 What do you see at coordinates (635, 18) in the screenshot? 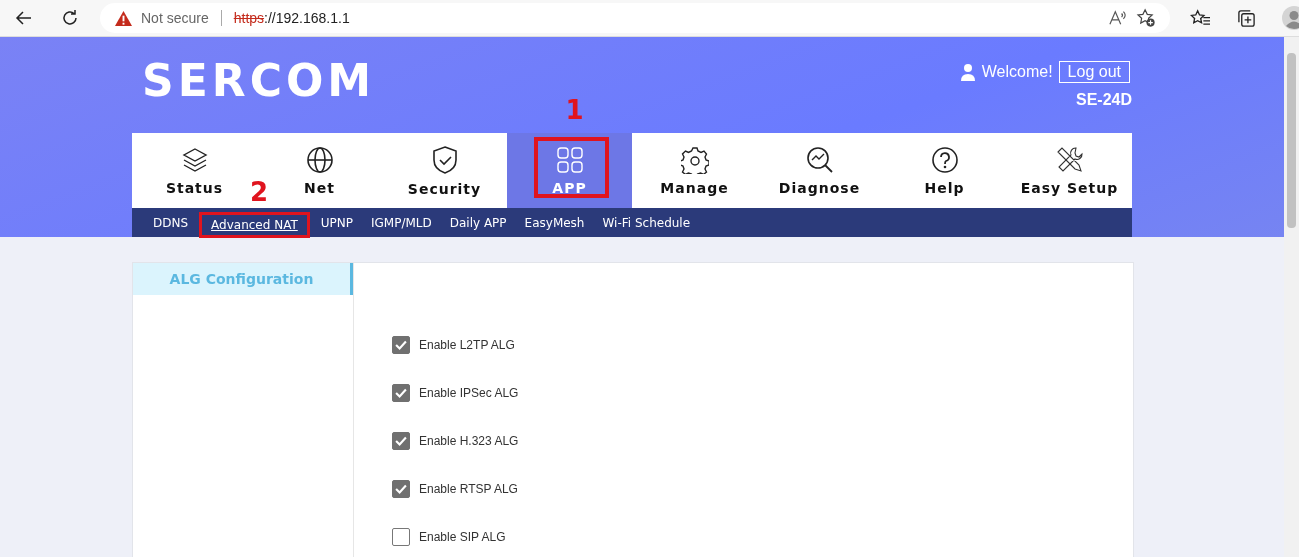
I see `address-bar: Not secure https://192.168.1.1` at bounding box center [635, 18].